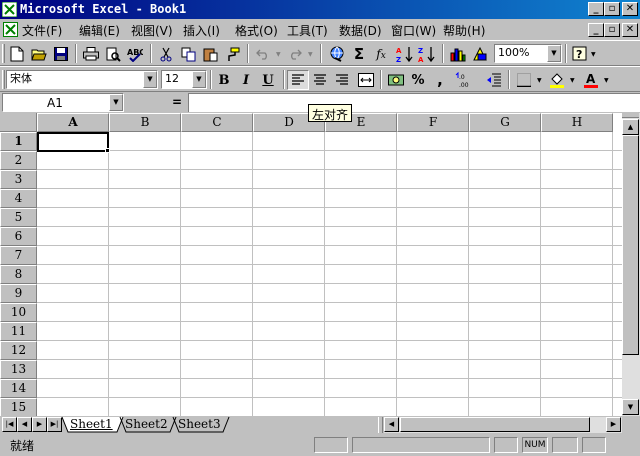 This screenshot has width=640, height=456. I want to click on borders-dropdown-icon: ▼, so click(539, 80).